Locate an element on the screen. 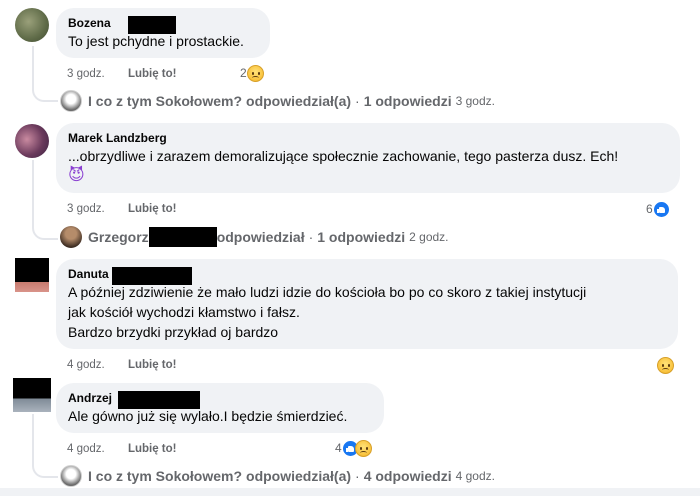 The image size is (700, 496). like-reaction-icon is located at coordinates (661, 209).